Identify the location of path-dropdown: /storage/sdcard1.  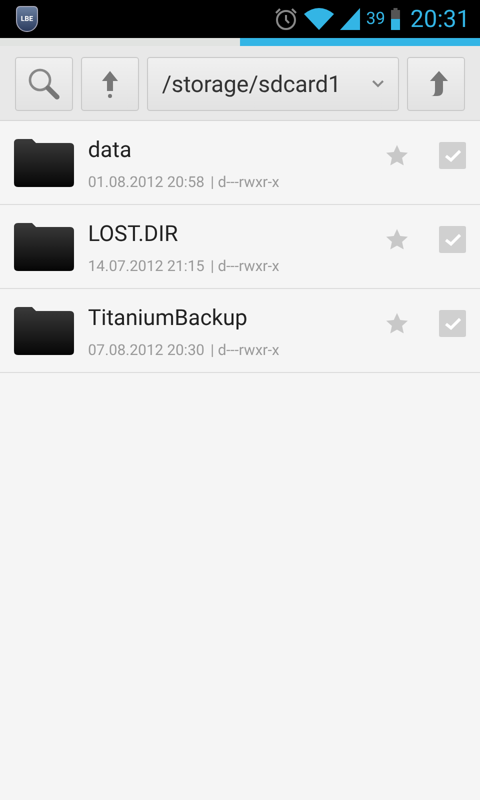
(273, 84).